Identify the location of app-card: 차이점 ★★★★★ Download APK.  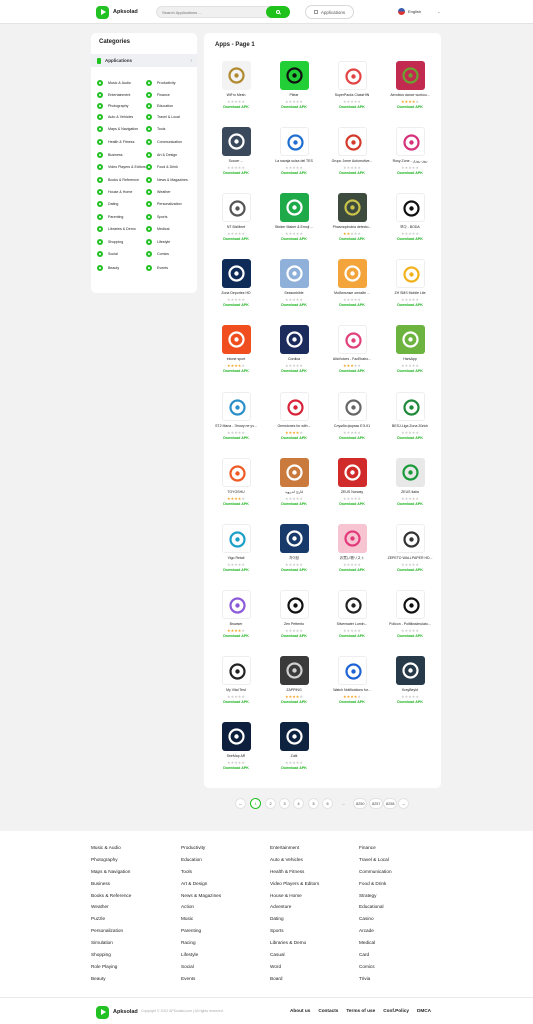
(294, 554).